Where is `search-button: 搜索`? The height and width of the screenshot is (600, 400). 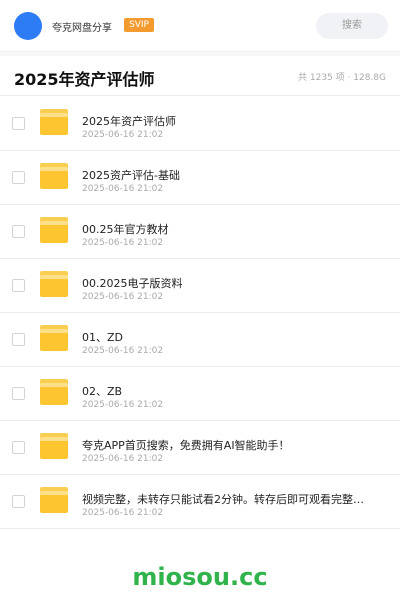 search-button: 搜索 is located at coordinates (352, 26).